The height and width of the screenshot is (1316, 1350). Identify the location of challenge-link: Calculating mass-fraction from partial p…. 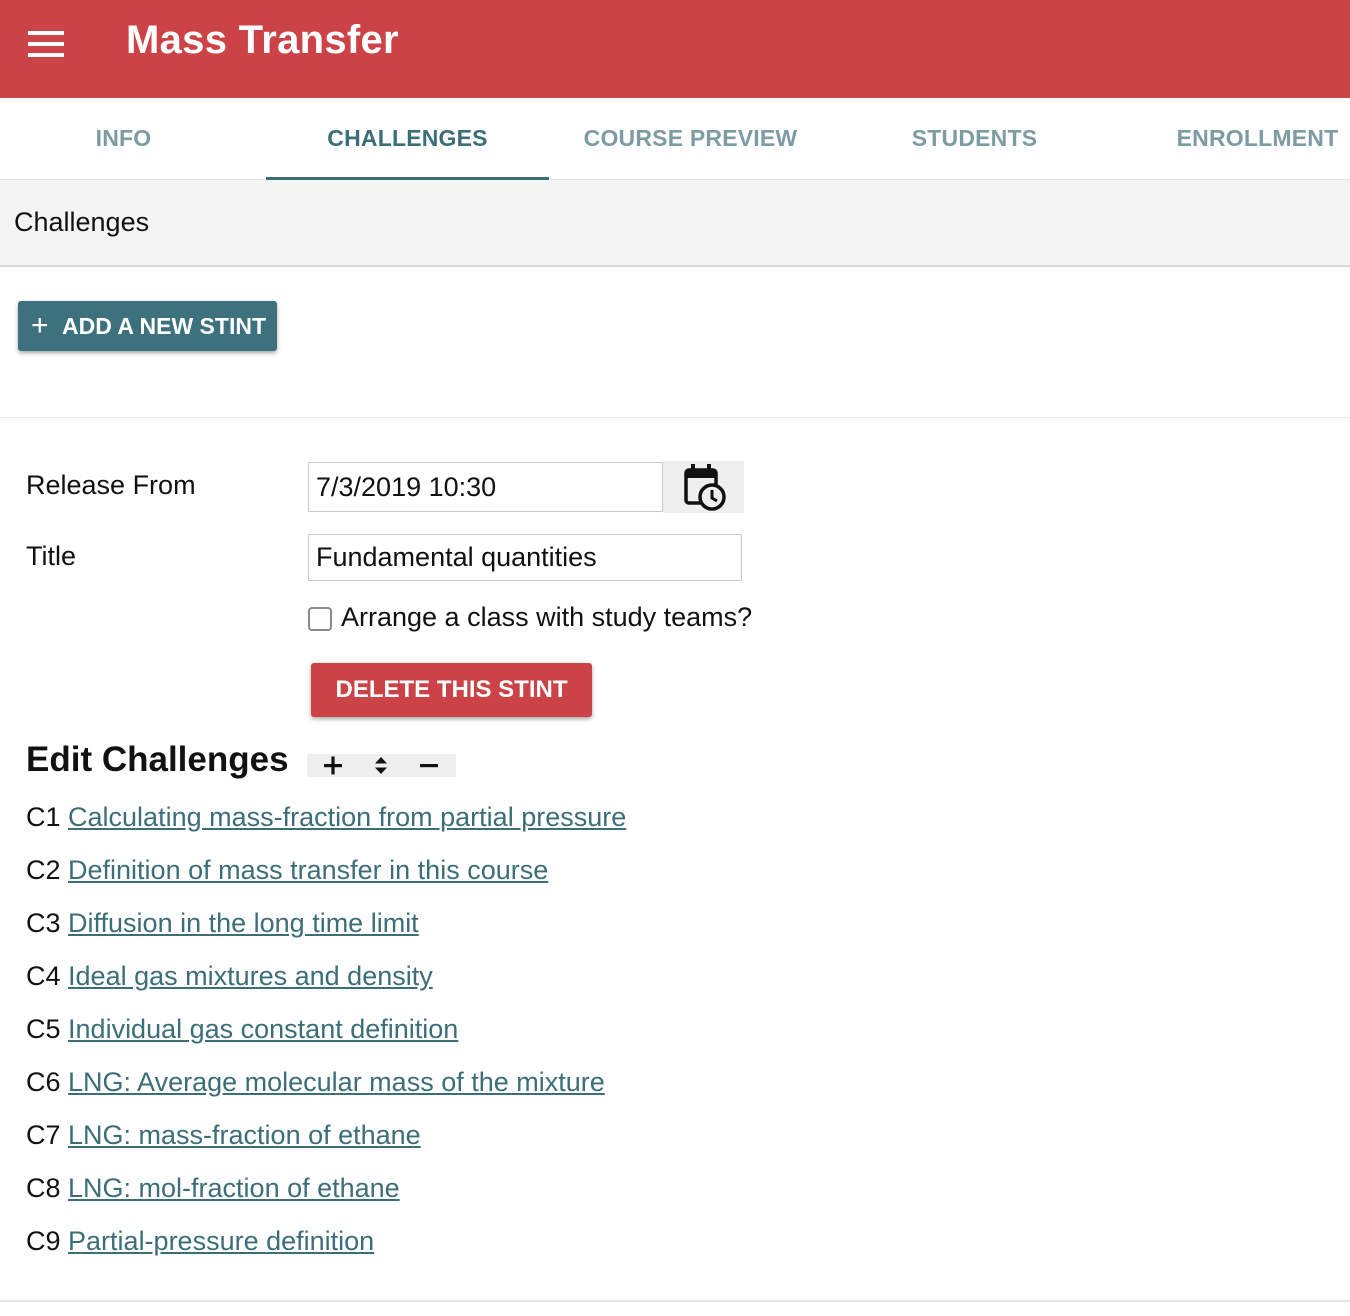
(347, 817).